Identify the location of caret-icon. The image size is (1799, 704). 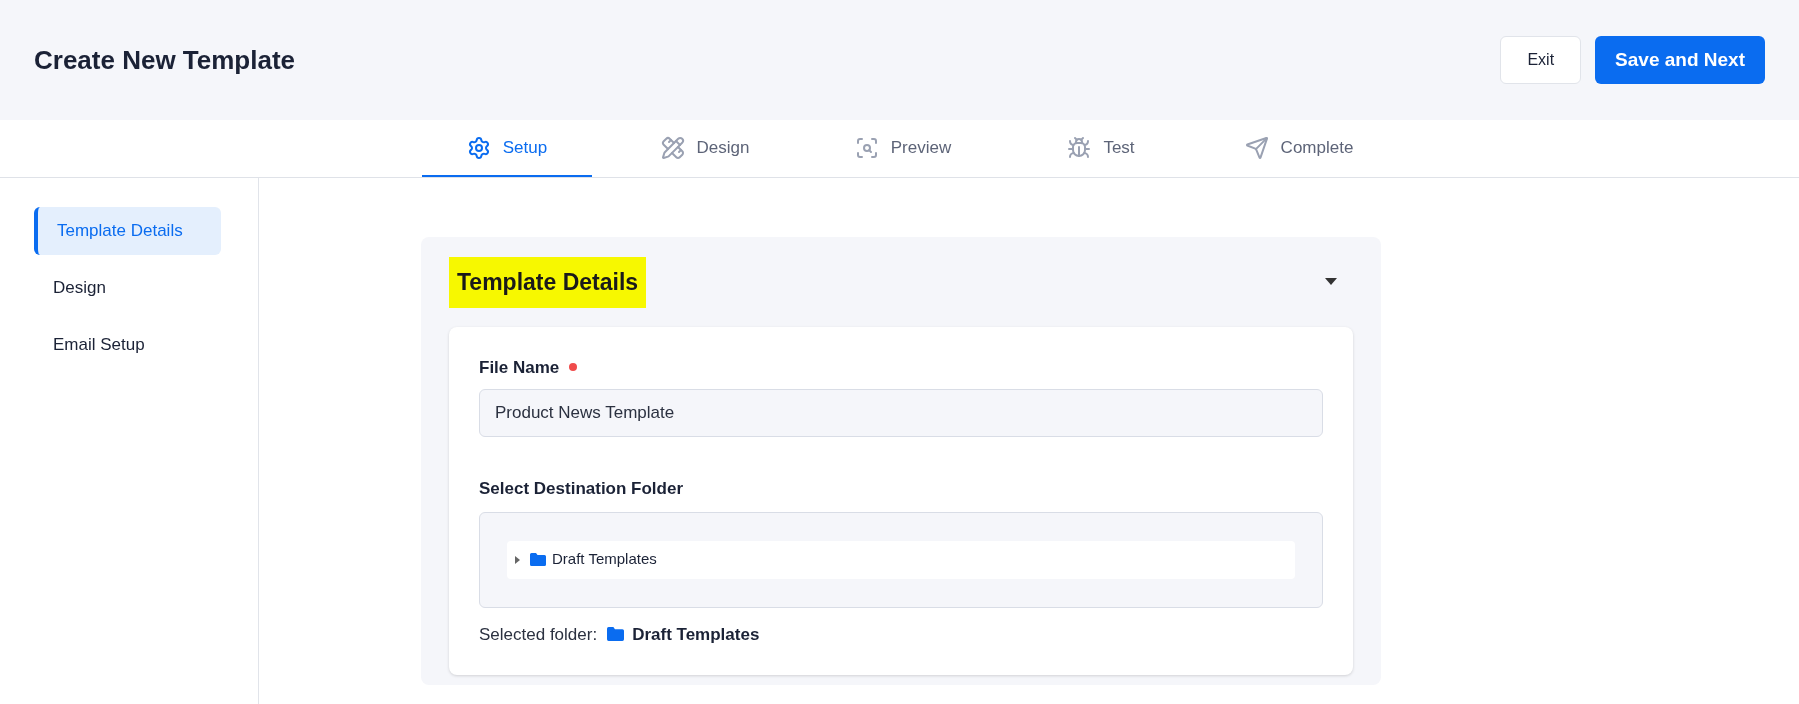
(1331, 282).